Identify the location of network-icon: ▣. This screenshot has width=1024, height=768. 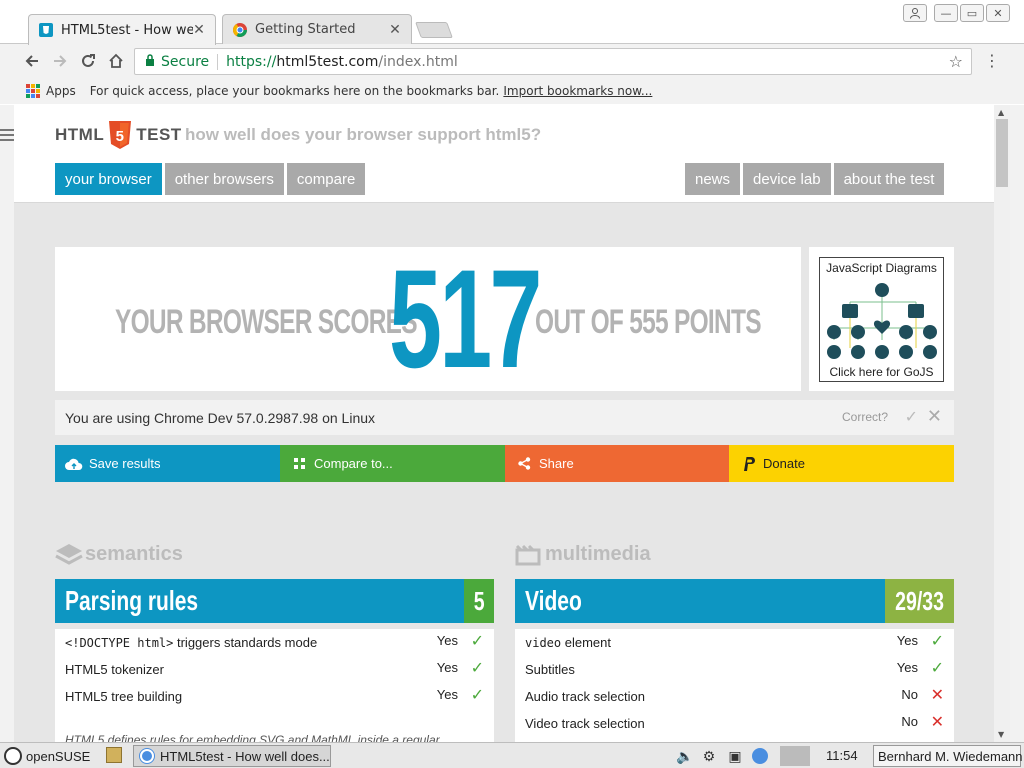
(735, 756).